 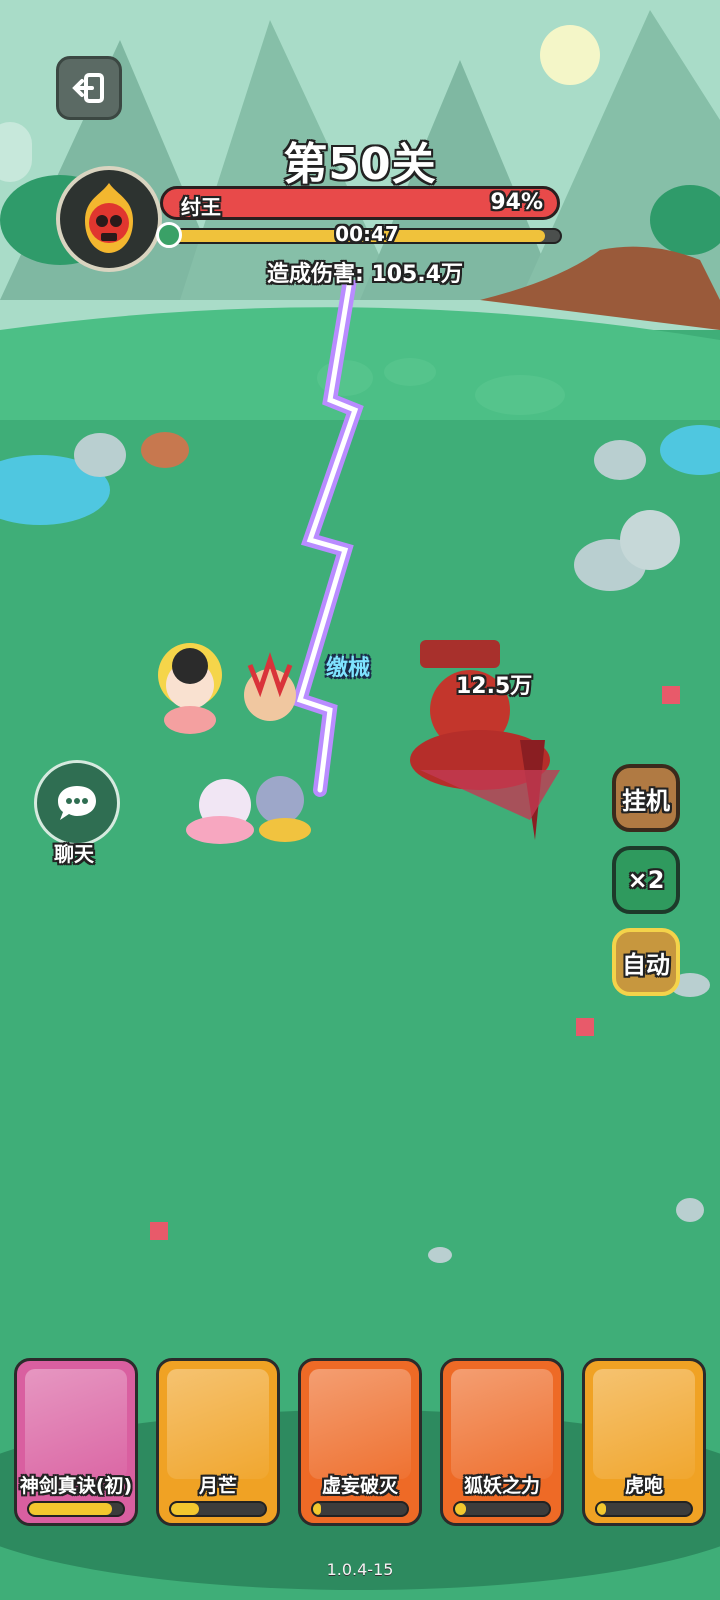 I want to click on boss-portrait, so click(x=109, y=219).